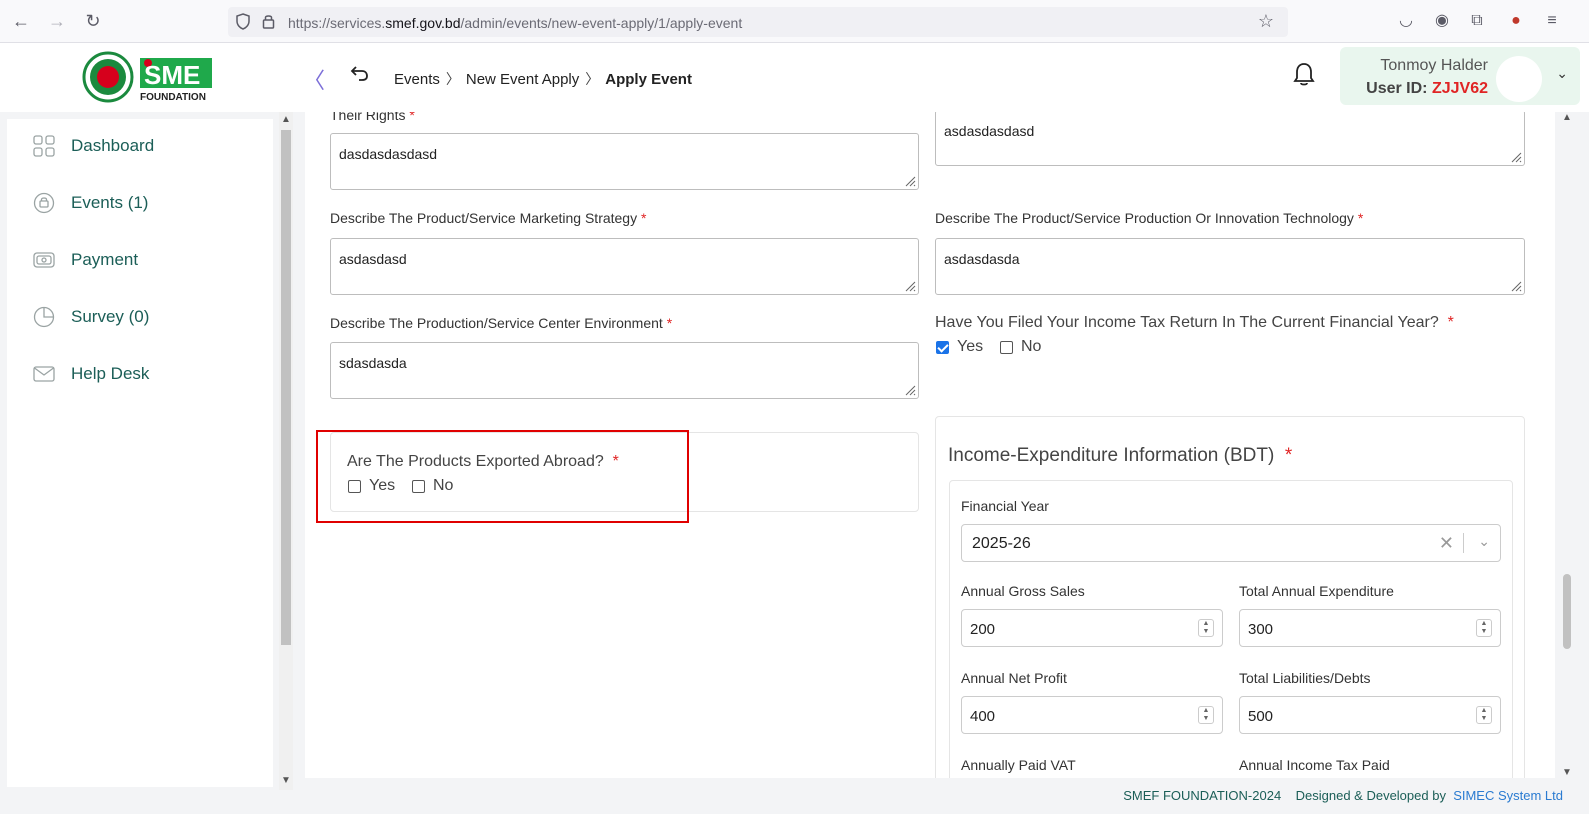 The width and height of the screenshot is (1589, 814). What do you see at coordinates (624, 266) in the screenshot?
I see `marketing-textarea: asdasdasd` at bounding box center [624, 266].